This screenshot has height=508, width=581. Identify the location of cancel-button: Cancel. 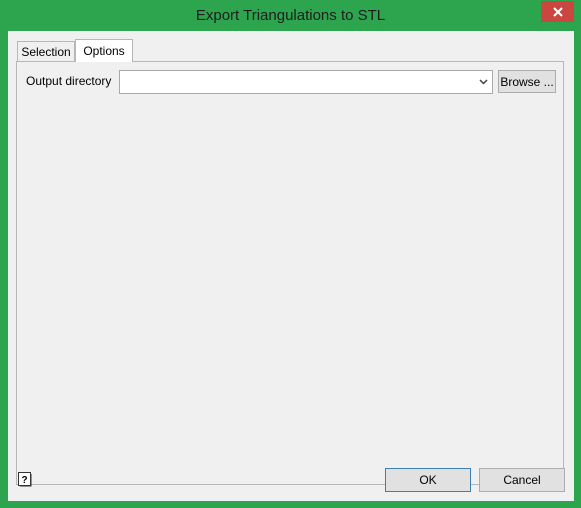
(522, 480).